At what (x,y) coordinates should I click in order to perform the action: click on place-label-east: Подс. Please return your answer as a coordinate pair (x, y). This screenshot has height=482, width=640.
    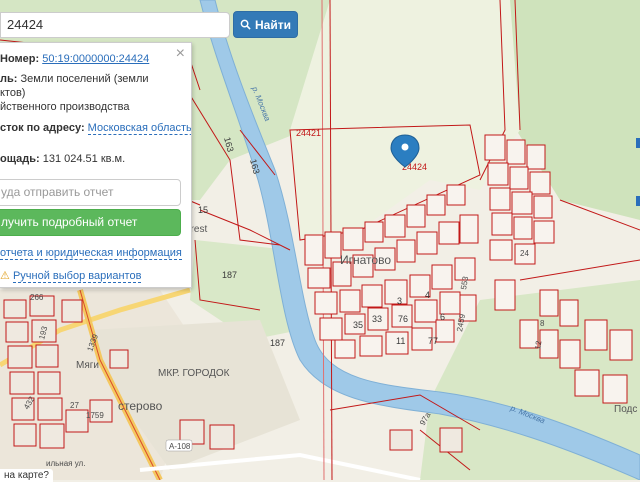
    Looking at the image, I should click on (625, 409).